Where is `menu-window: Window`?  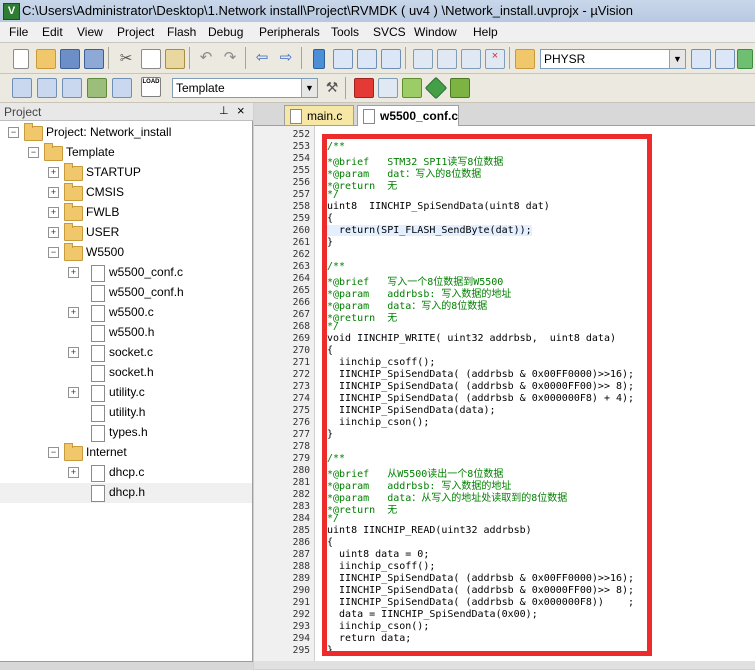 menu-window: Window is located at coordinates (435, 32).